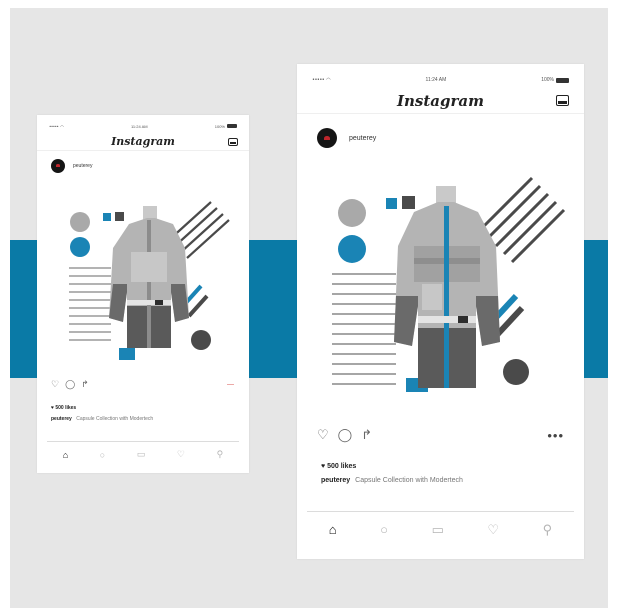  I want to click on post-image, so click(143, 280).